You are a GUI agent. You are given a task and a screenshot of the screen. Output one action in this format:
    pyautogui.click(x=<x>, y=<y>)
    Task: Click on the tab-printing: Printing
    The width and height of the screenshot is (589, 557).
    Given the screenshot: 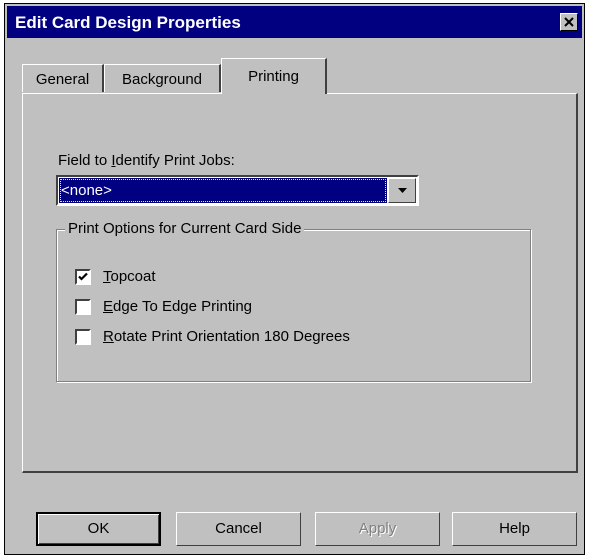 What is the action you would take?
    pyautogui.click(x=274, y=76)
    